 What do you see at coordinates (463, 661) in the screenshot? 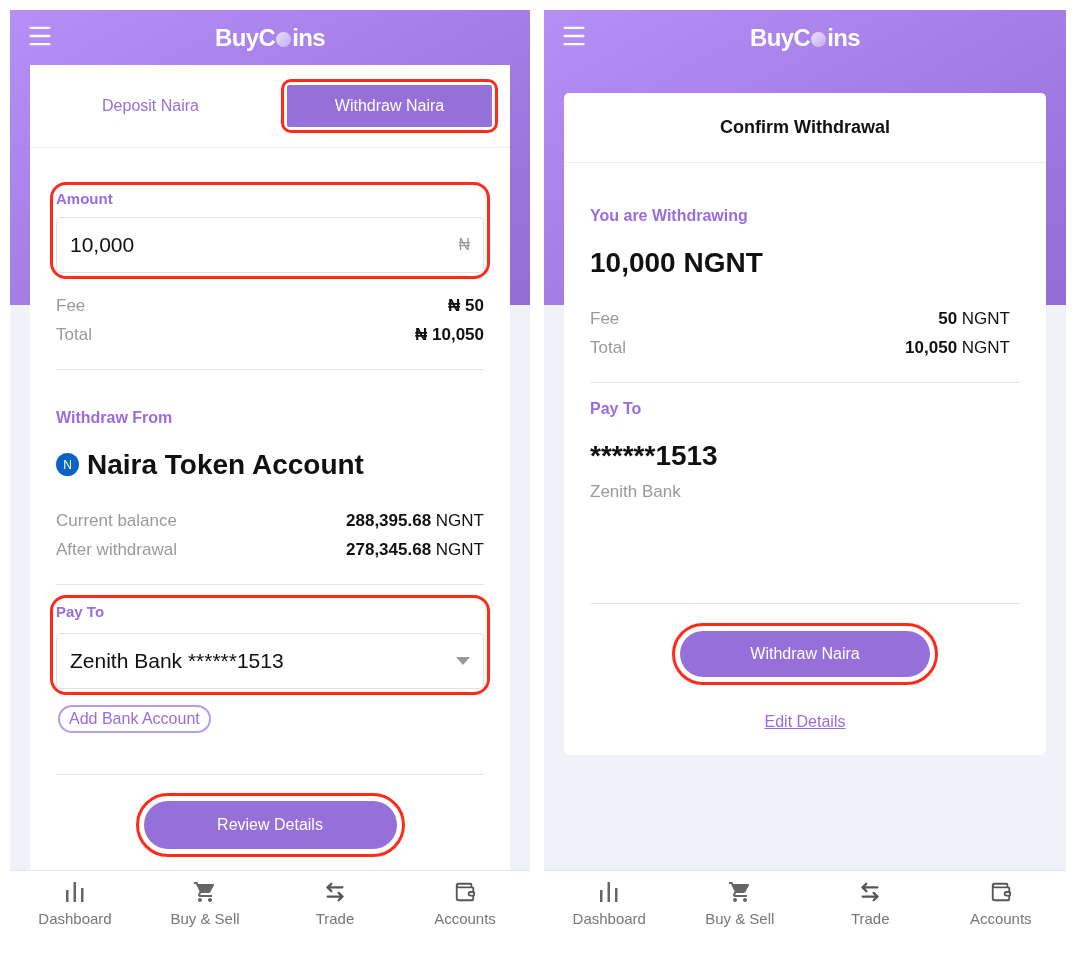
I see `dropdown-icon` at bounding box center [463, 661].